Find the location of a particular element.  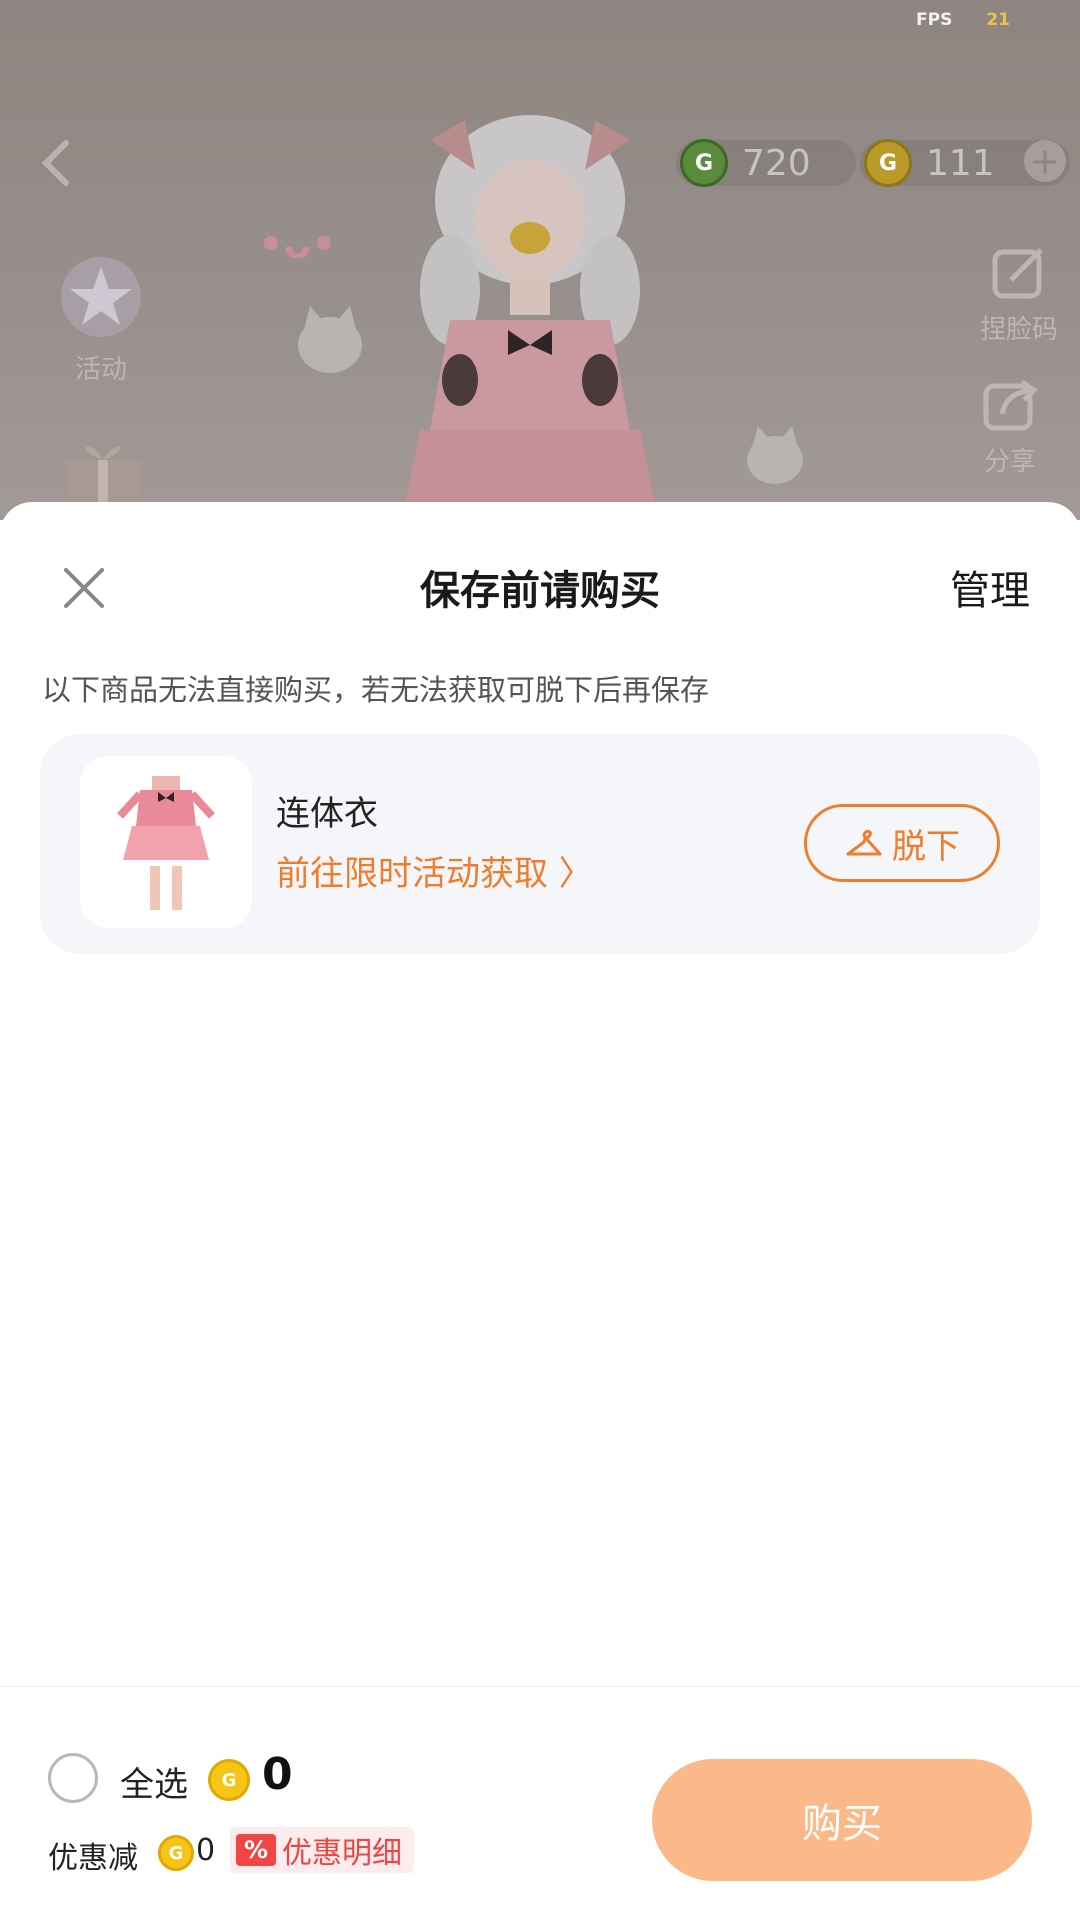

green-coin-icon: G is located at coordinates (704, 163).